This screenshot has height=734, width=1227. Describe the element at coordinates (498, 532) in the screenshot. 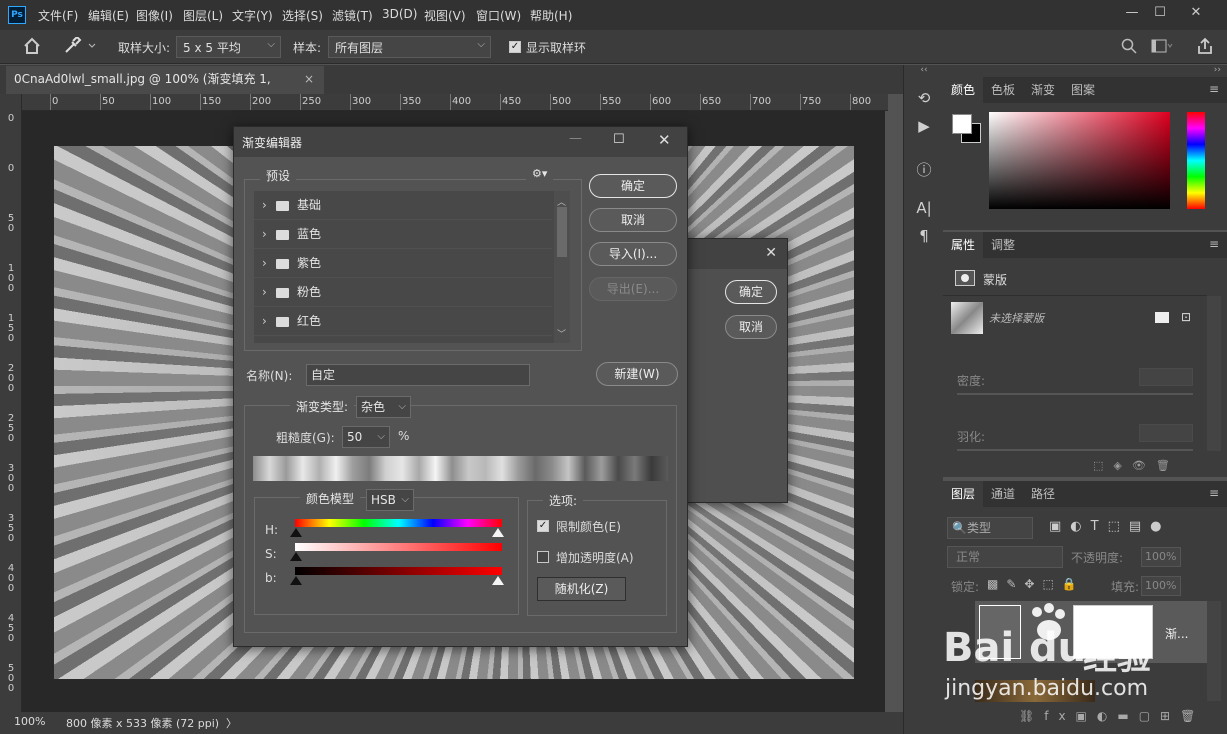

I see `hue-max-stop` at that location.